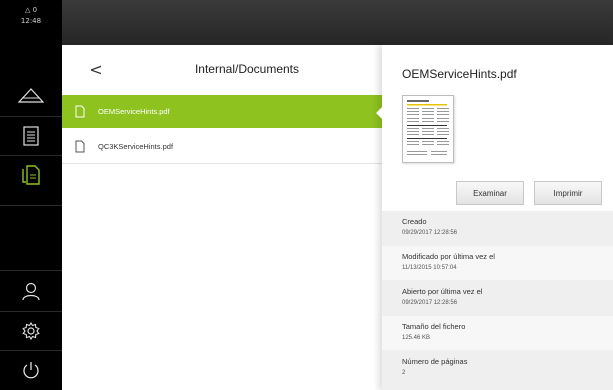  I want to click on warning-count: 0, so click(35, 10).